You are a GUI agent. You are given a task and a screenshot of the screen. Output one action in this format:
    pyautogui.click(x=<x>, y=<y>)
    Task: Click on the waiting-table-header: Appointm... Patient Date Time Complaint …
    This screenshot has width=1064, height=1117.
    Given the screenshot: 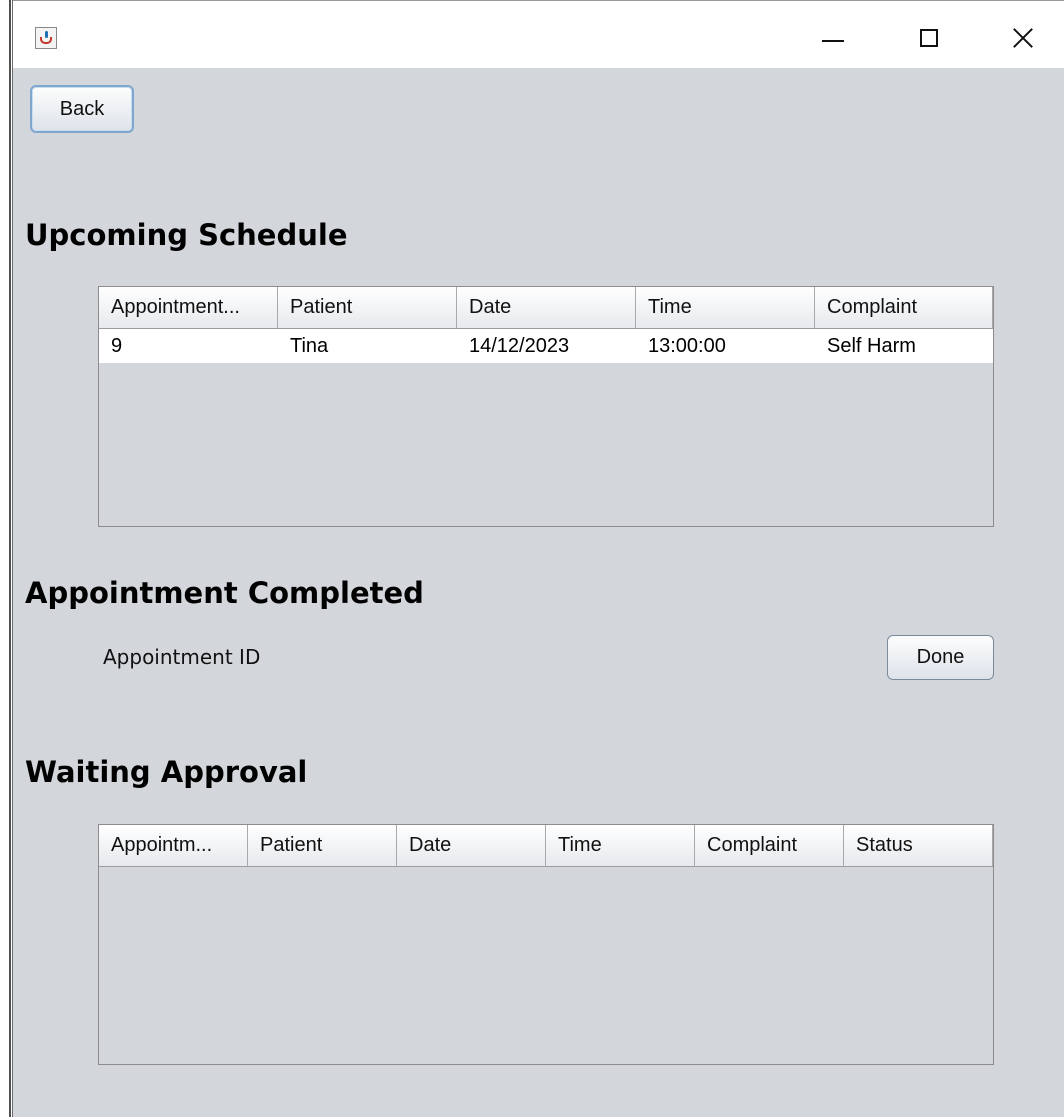 What is the action you would take?
    pyautogui.click(x=546, y=846)
    